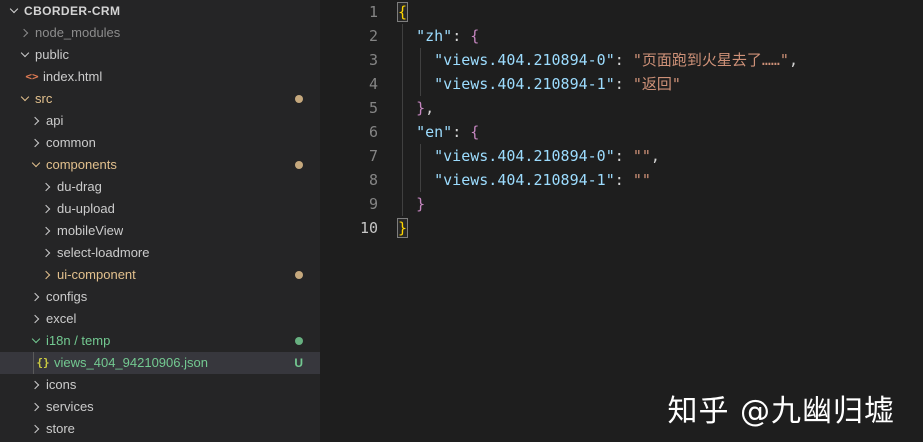 The image size is (923, 442). What do you see at coordinates (160, 209) in the screenshot?
I see `sidebar-item-du-upload: du-upload` at bounding box center [160, 209].